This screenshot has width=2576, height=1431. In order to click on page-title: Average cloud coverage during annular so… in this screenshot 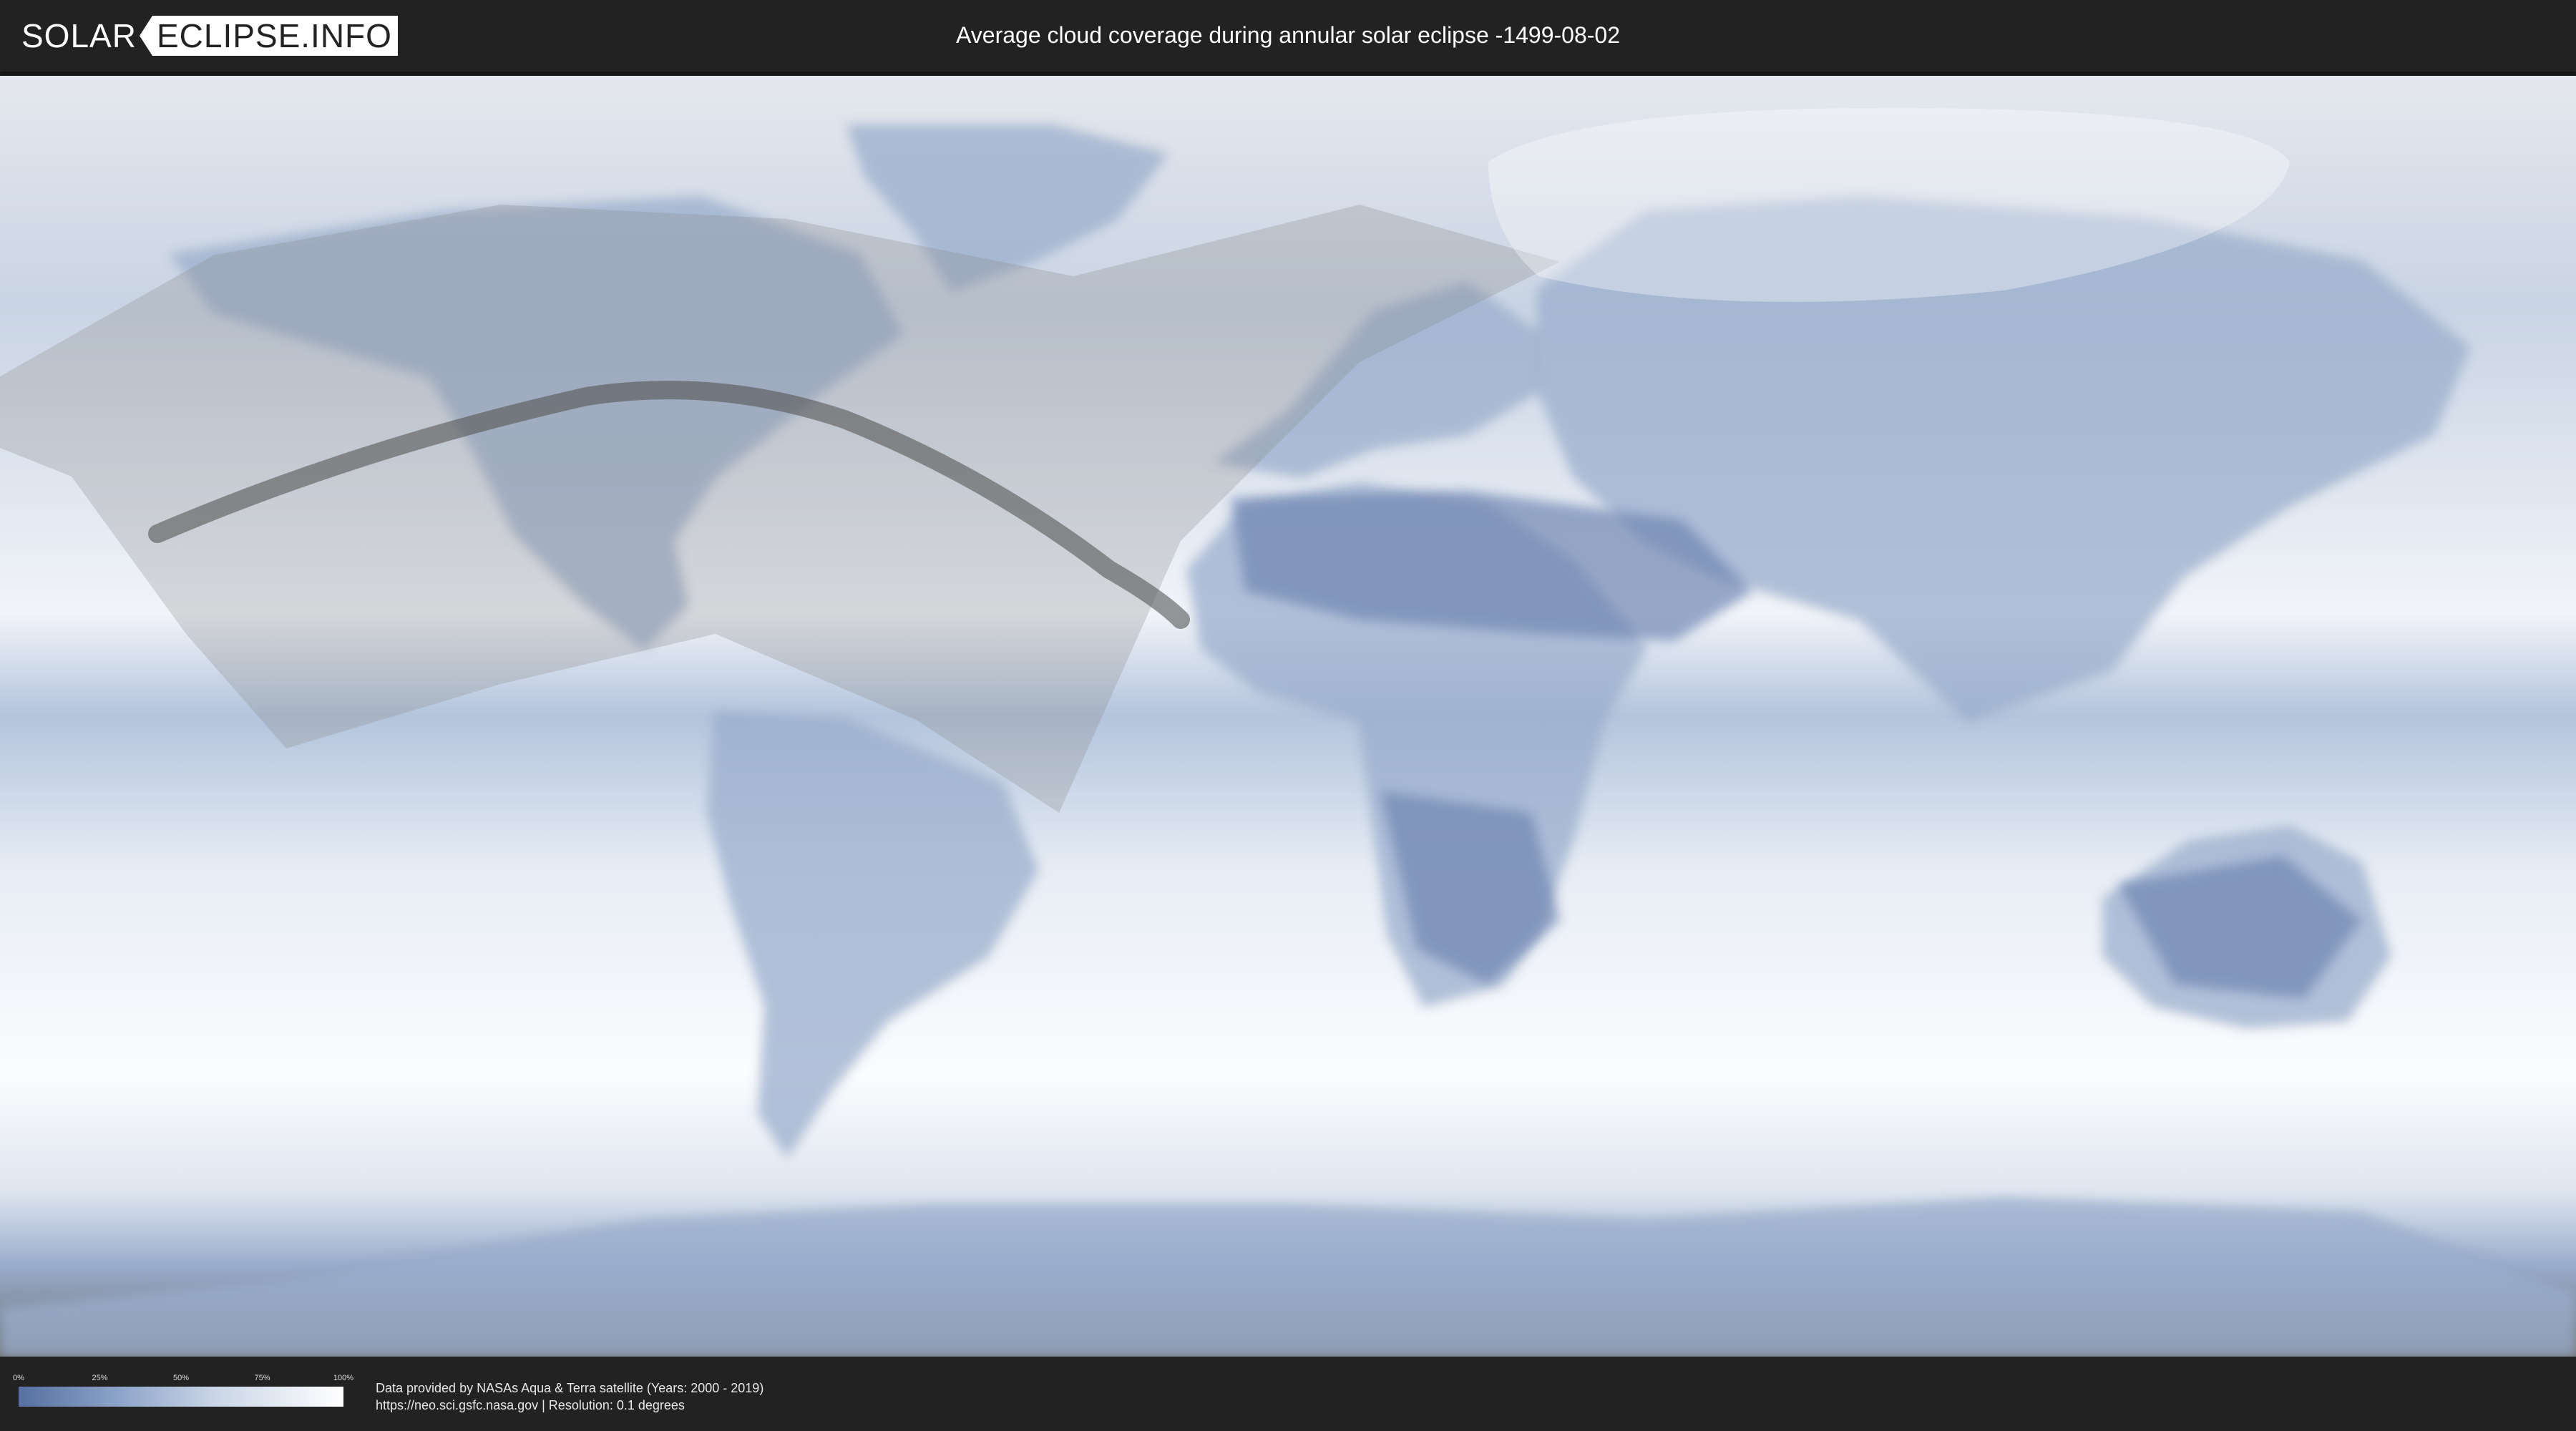, I will do `click(1288, 35)`.